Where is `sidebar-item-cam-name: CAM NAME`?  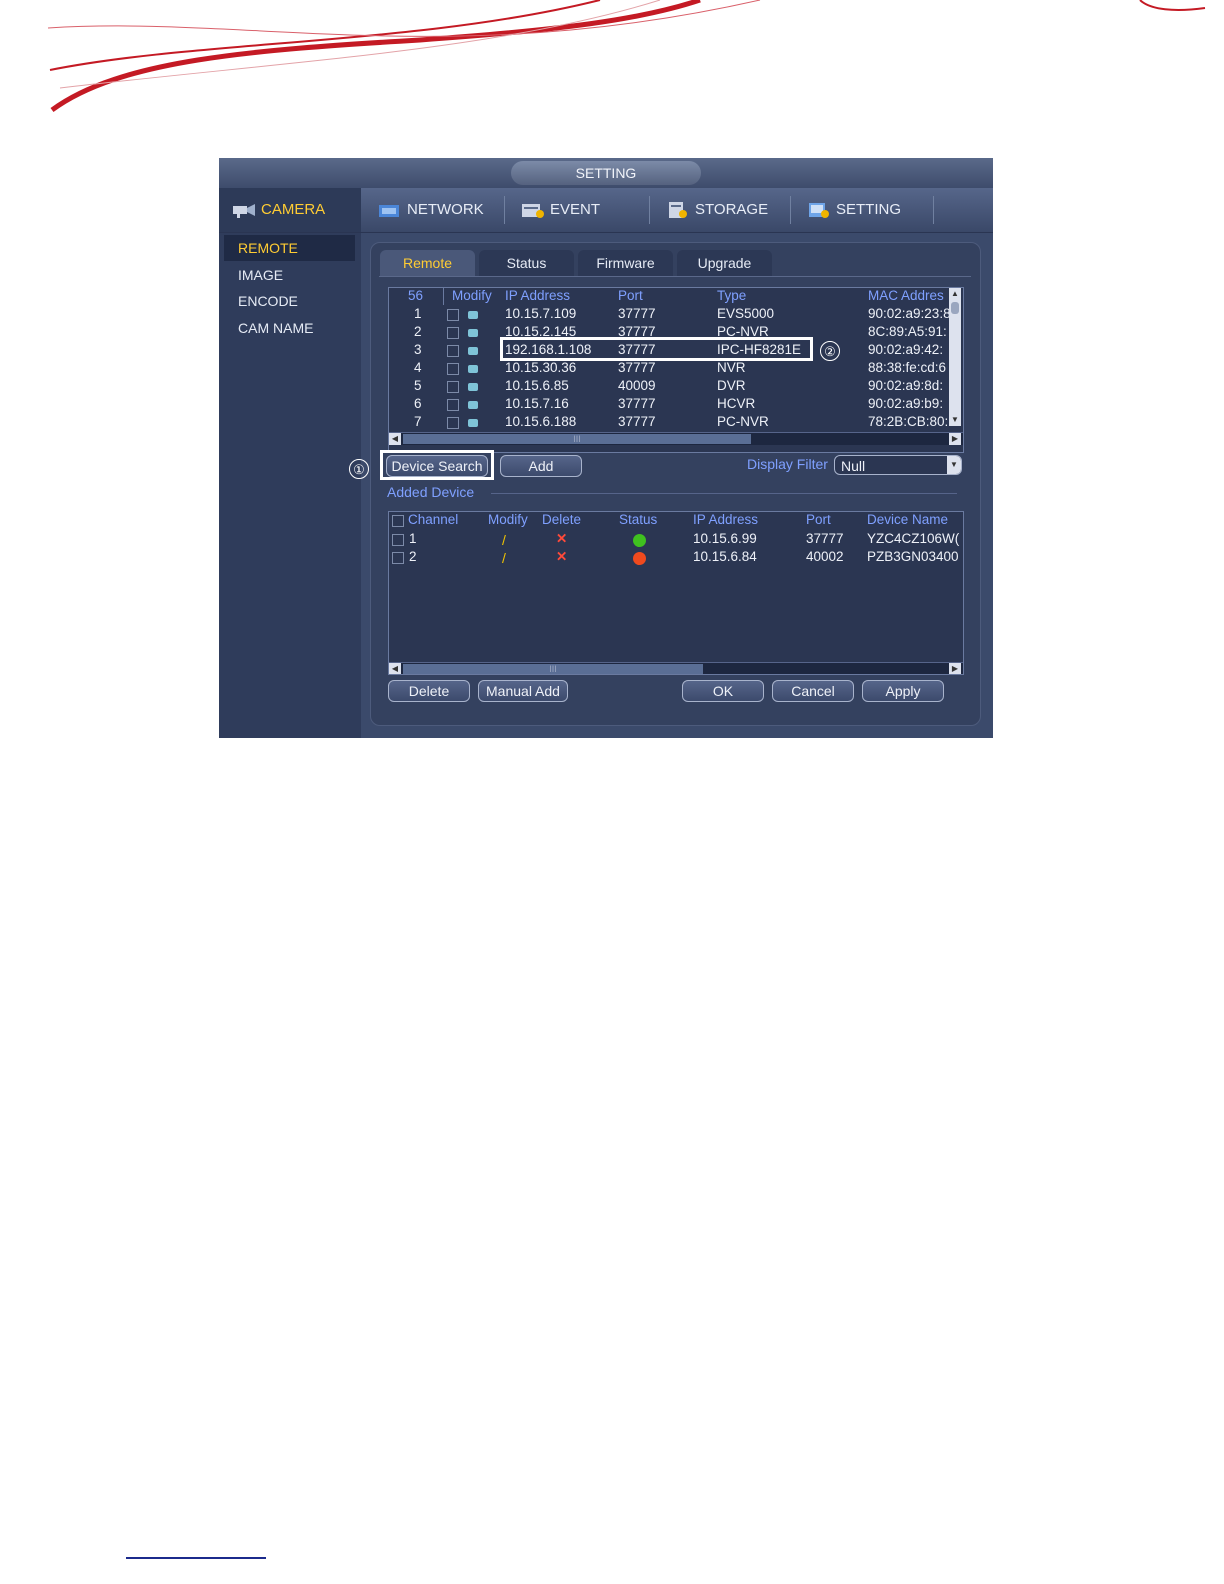 sidebar-item-cam-name: CAM NAME is located at coordinates (289, 328).